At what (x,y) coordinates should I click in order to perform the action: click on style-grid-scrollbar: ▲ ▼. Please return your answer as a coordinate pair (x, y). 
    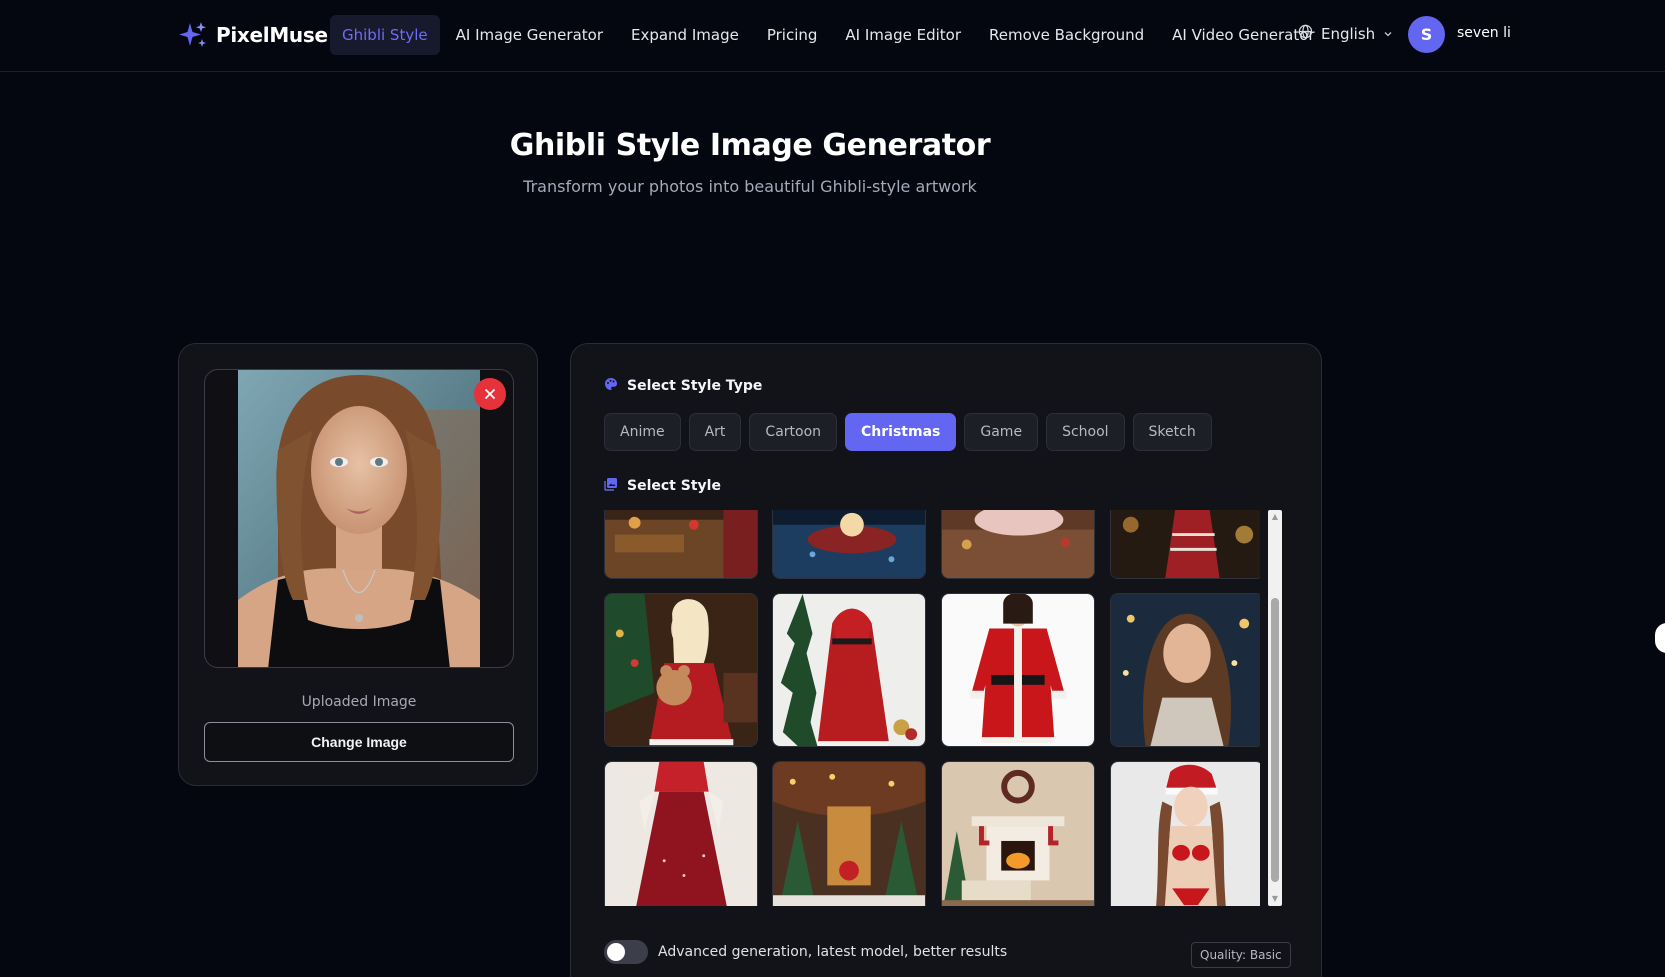
    Looking at the image, I should click on (1275, 708).